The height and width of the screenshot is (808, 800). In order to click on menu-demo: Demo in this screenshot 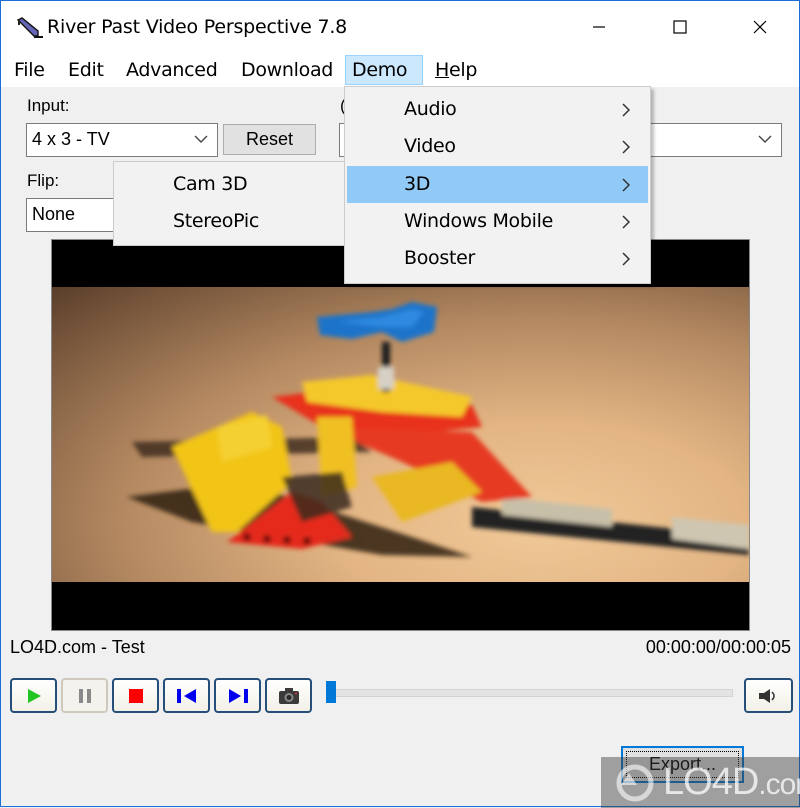, I will do `click(384, 70)`.